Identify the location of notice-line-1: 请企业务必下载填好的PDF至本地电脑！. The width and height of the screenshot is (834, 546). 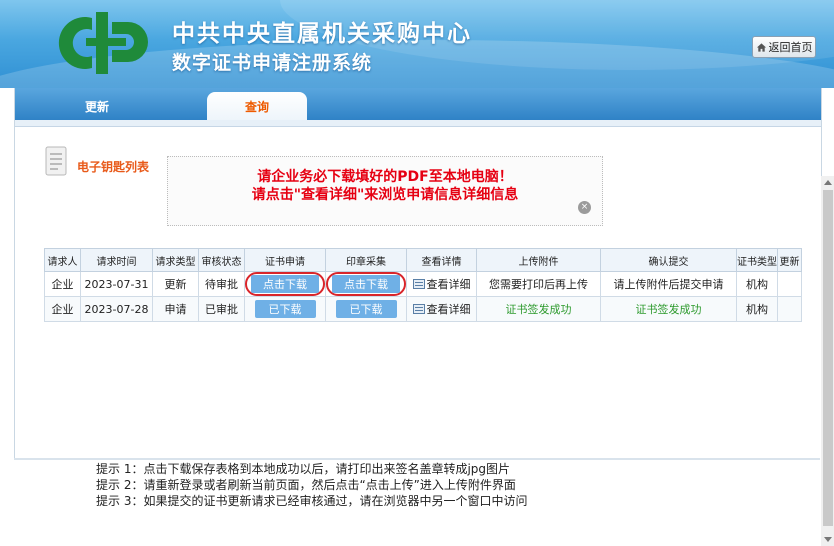
(385, 177).